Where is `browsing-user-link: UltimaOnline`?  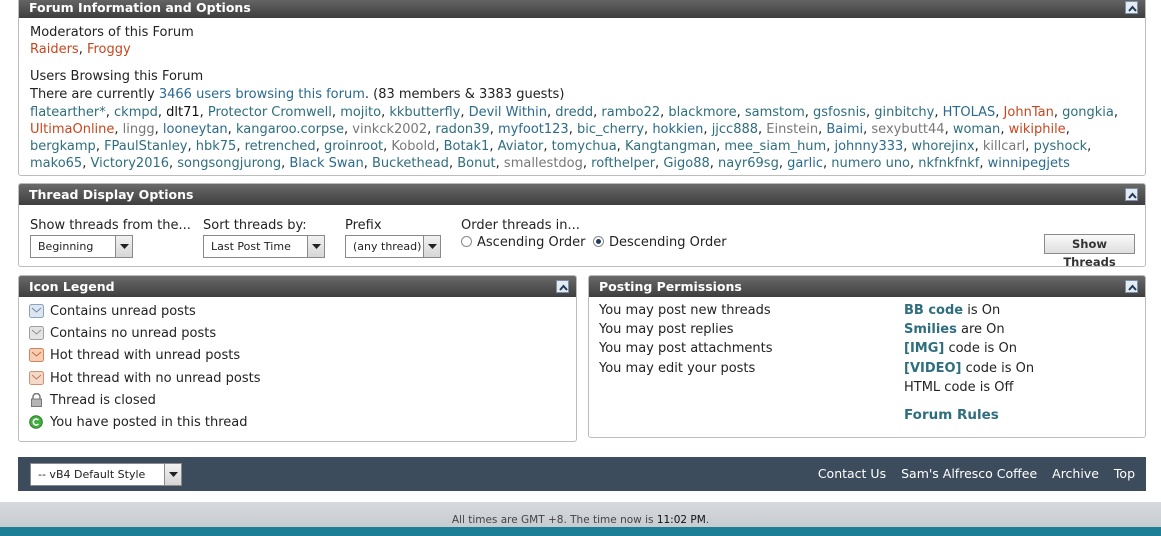 browsing-user-link: UltimaOnline is located at coordinates (72, 129).